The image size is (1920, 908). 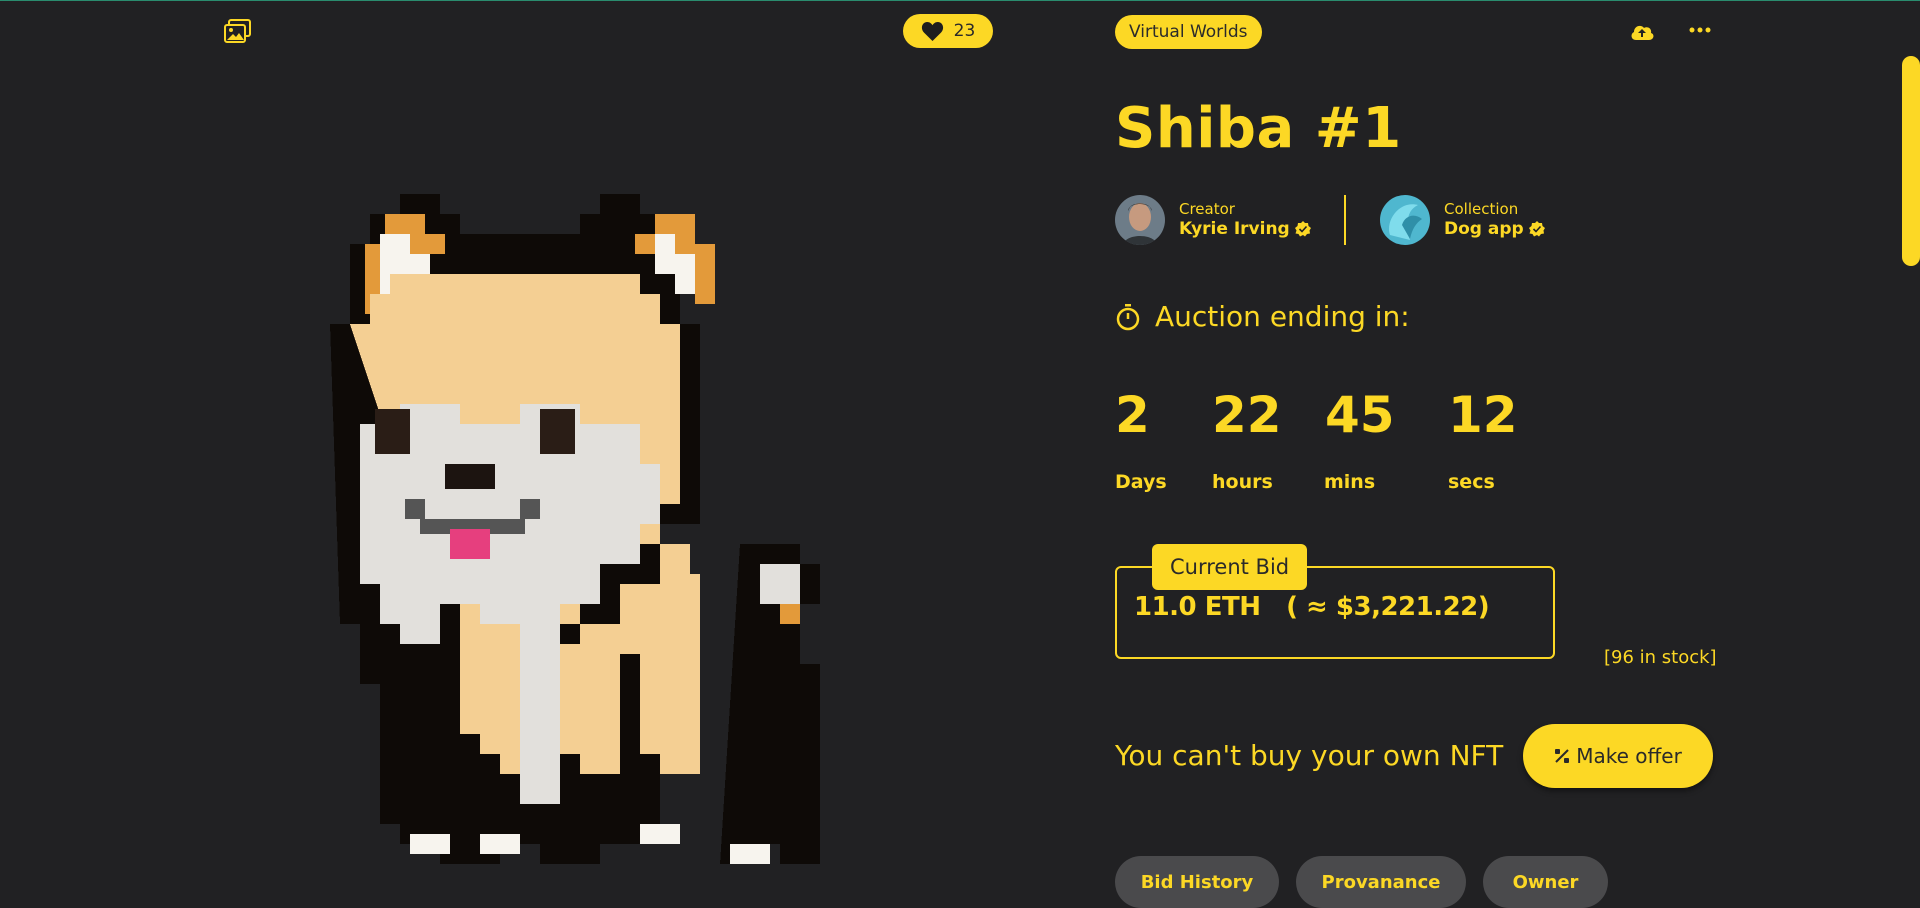 What do you see at coordinates (1642, 31) in the screenshot?
I see `cloud-upload-icon` at bounding box center [1642, 31].